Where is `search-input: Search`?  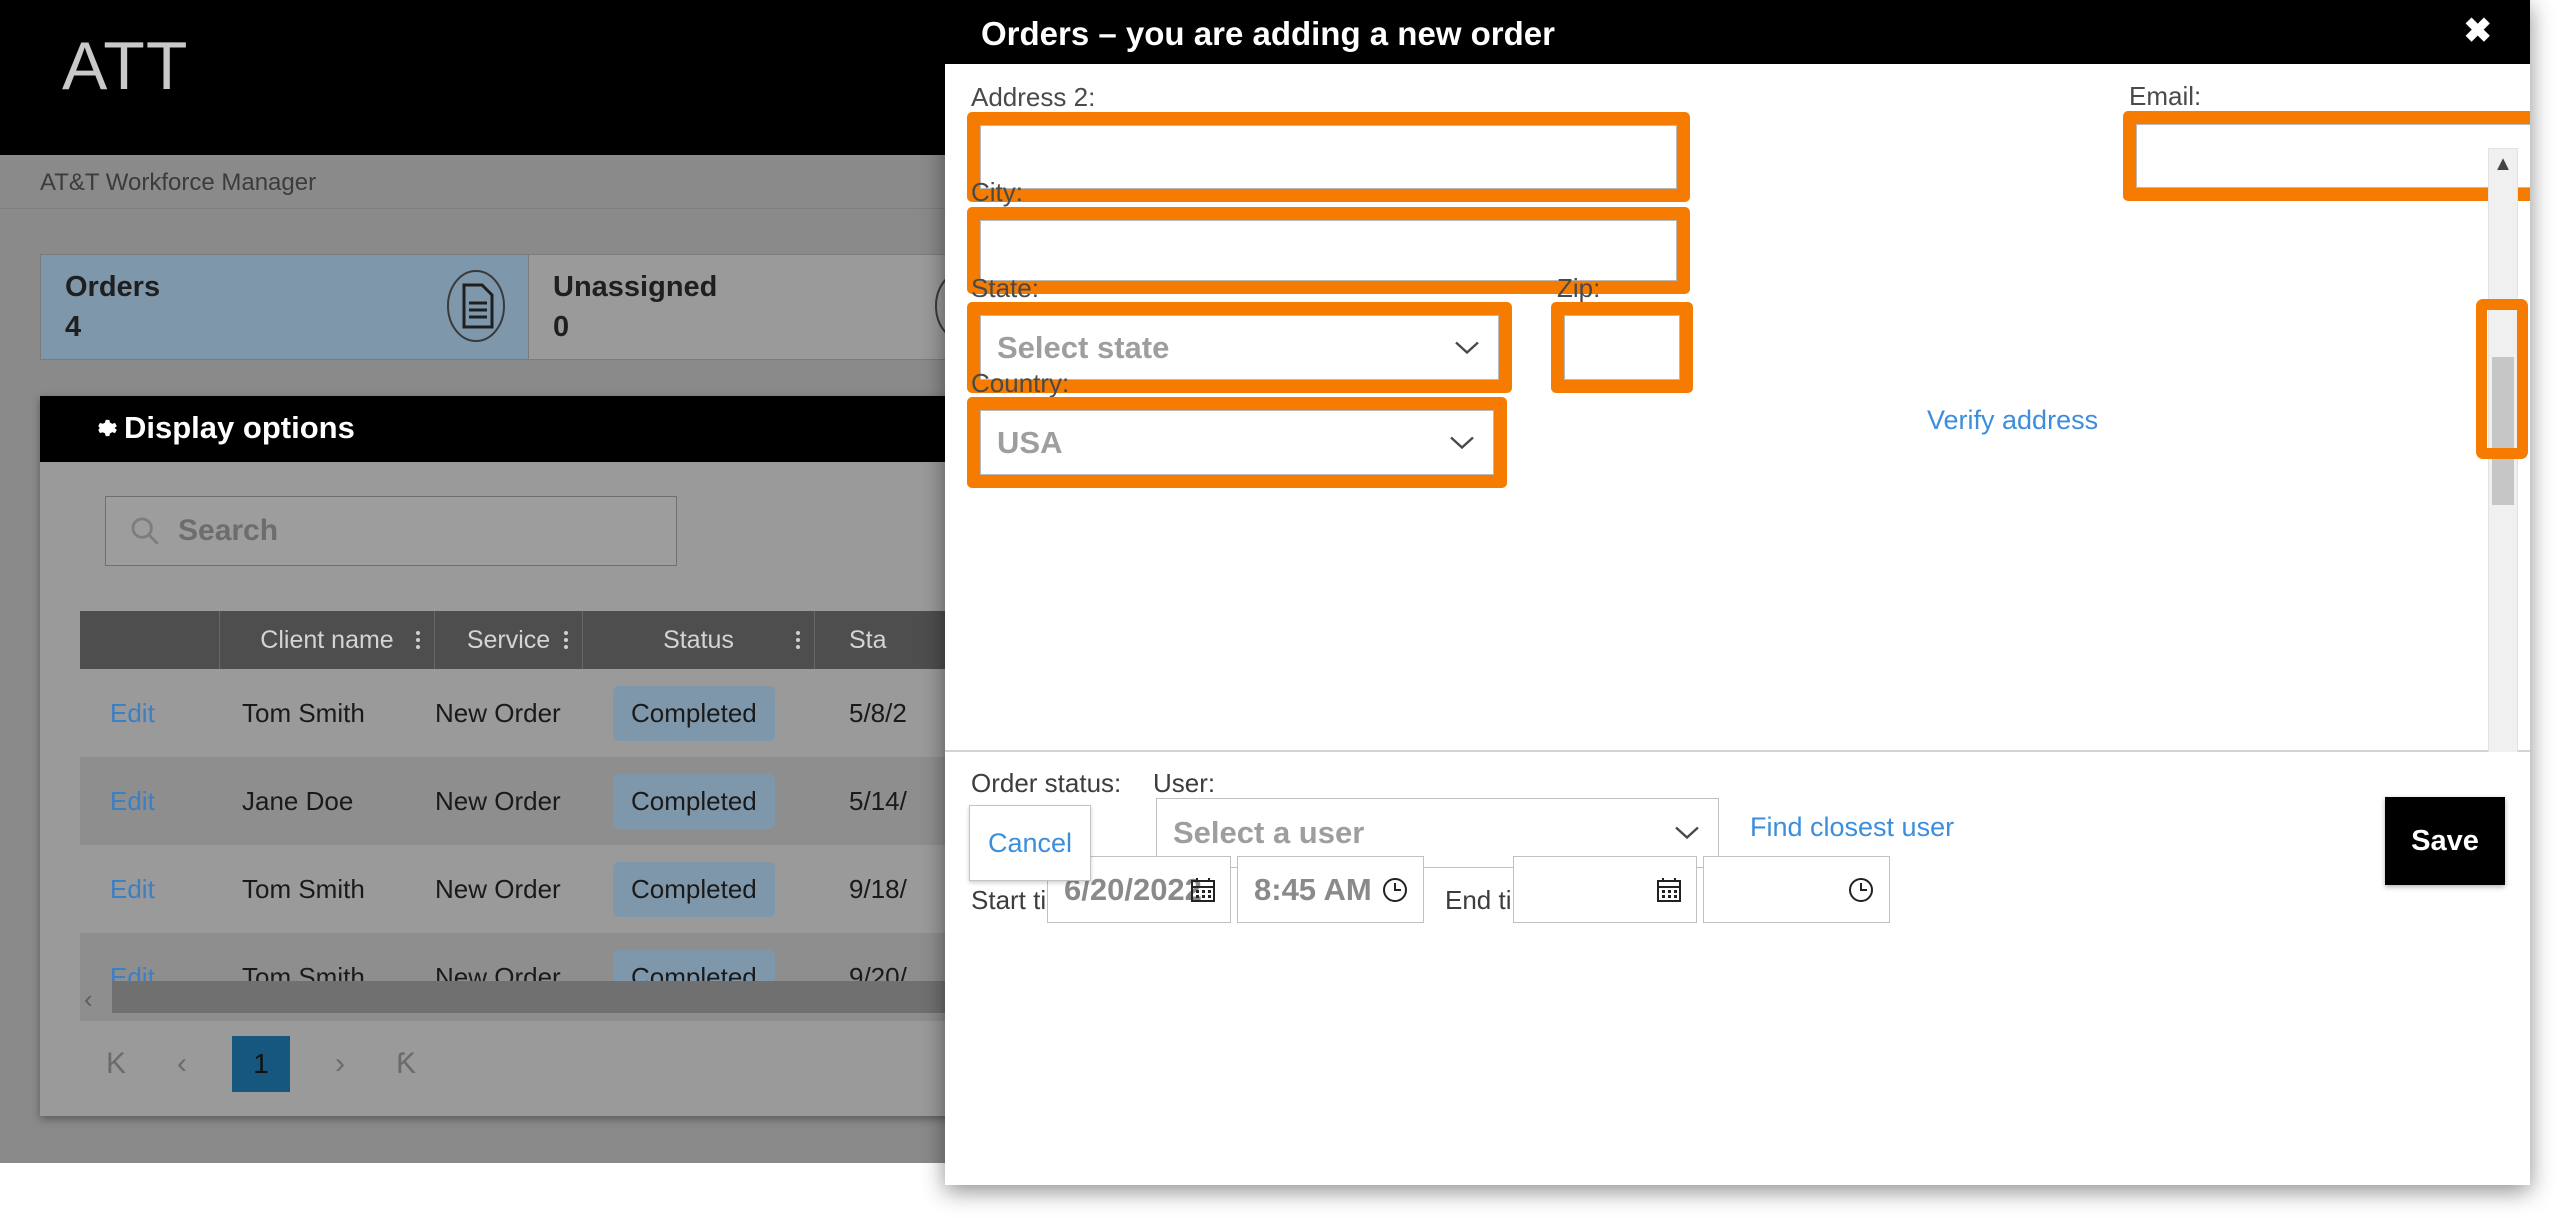
search-input: Search is located at coordinates (391, 531).